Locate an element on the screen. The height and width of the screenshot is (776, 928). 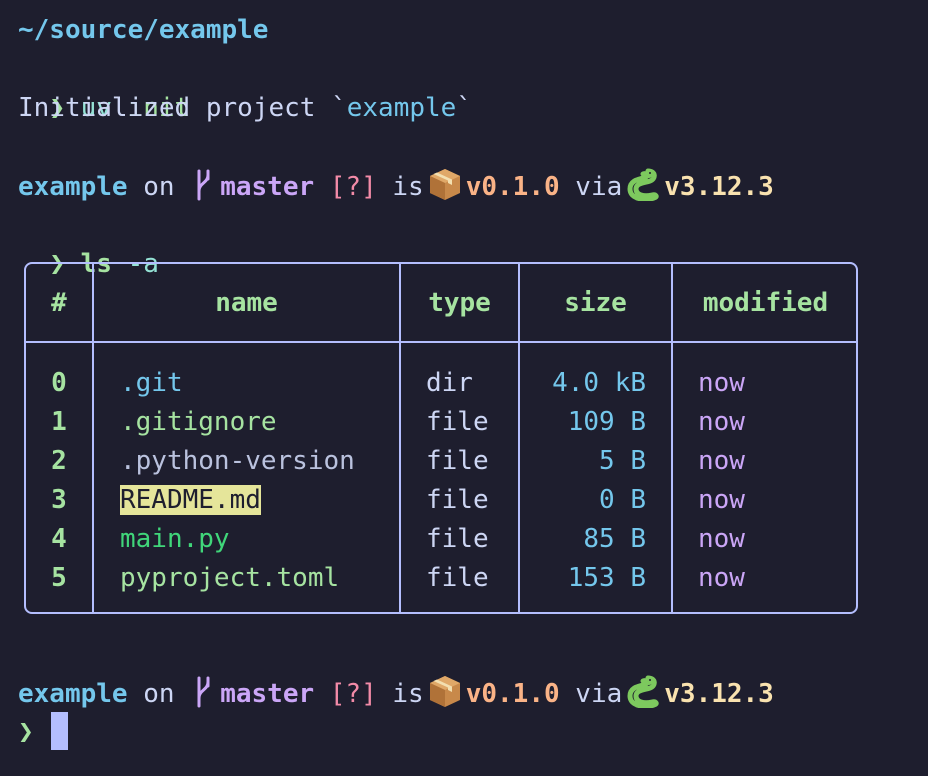
row-index: 2 is located at coordinates (59, 461).